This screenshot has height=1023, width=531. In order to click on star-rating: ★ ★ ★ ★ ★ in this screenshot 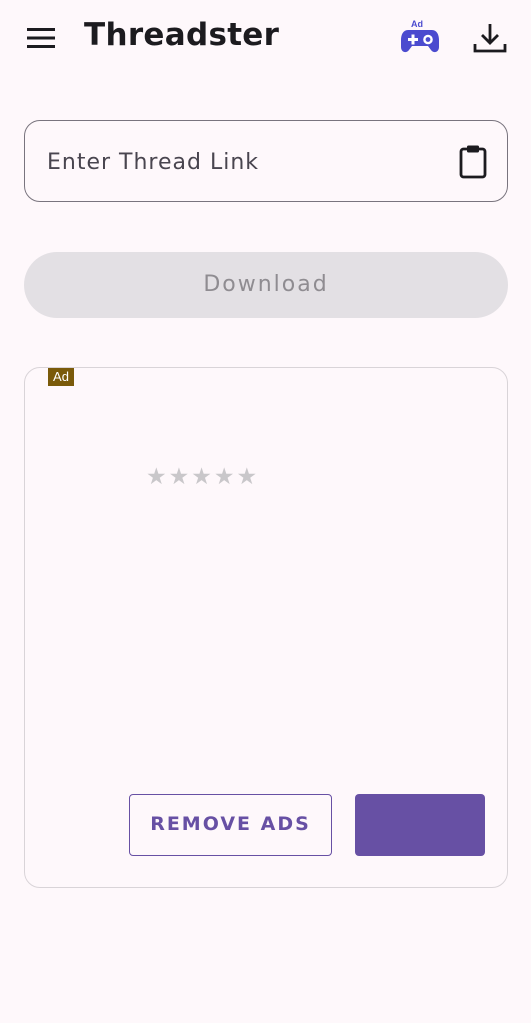, I will do `click(201, 477)`.